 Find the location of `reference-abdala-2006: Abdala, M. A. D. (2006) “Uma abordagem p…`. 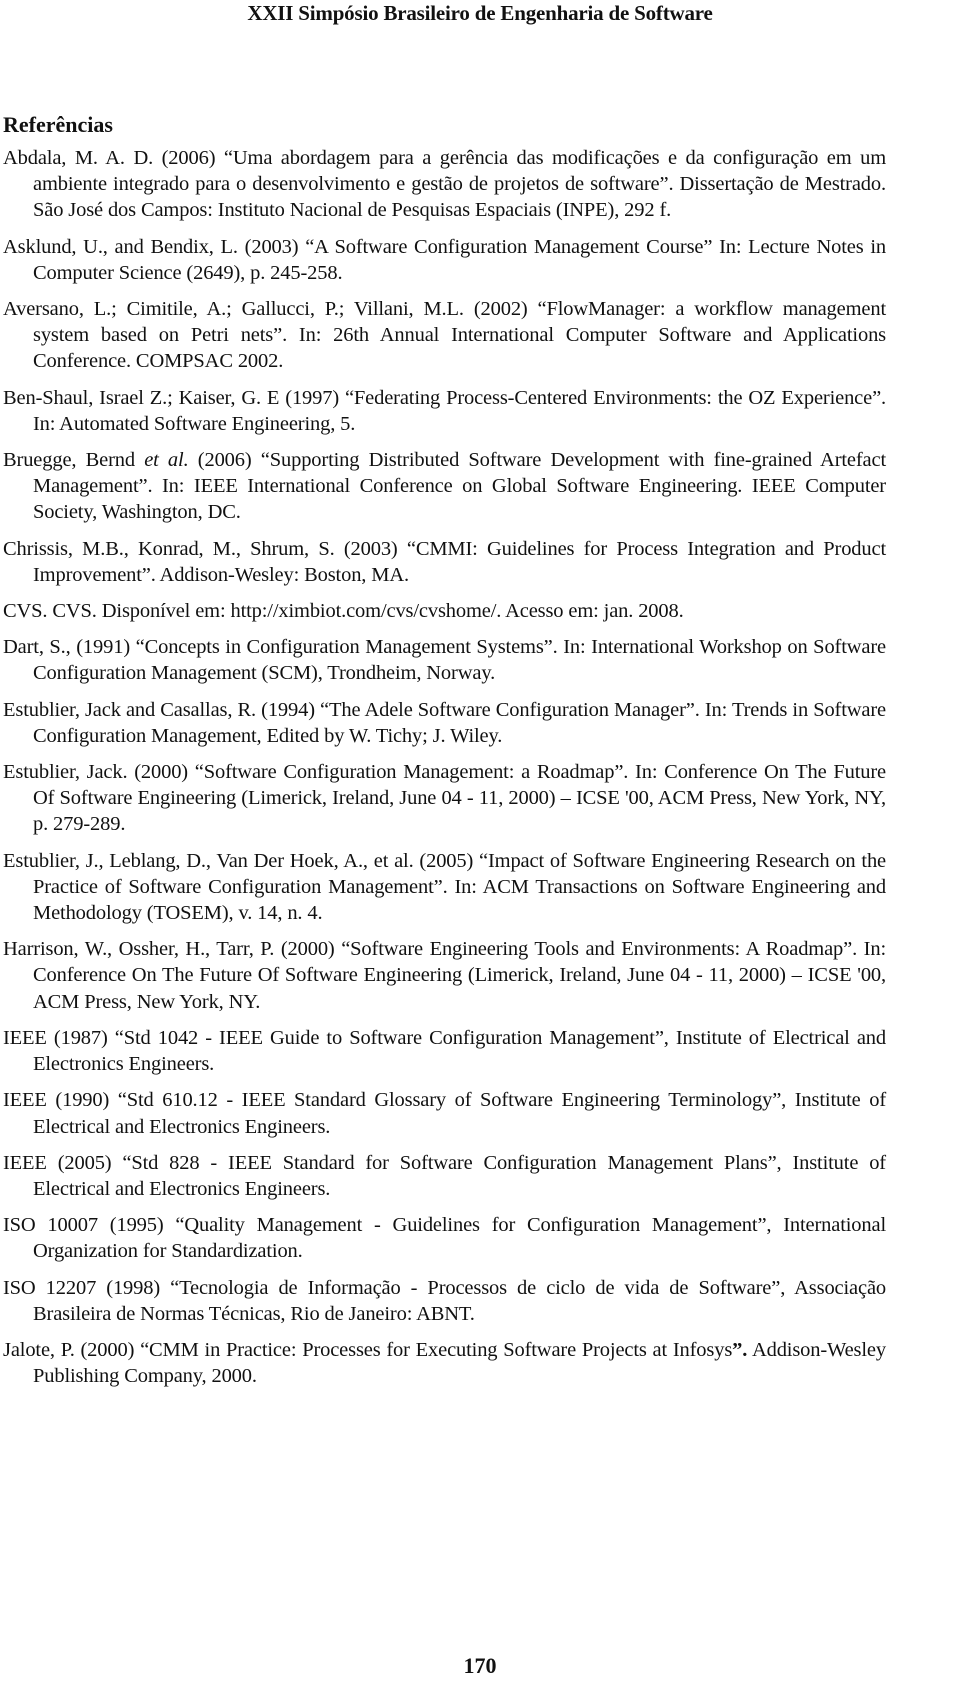

reference-abdala-2006: Abdala, M. A. D. (2006) “Uma abordagem p… is located at coordinates (444, 184).